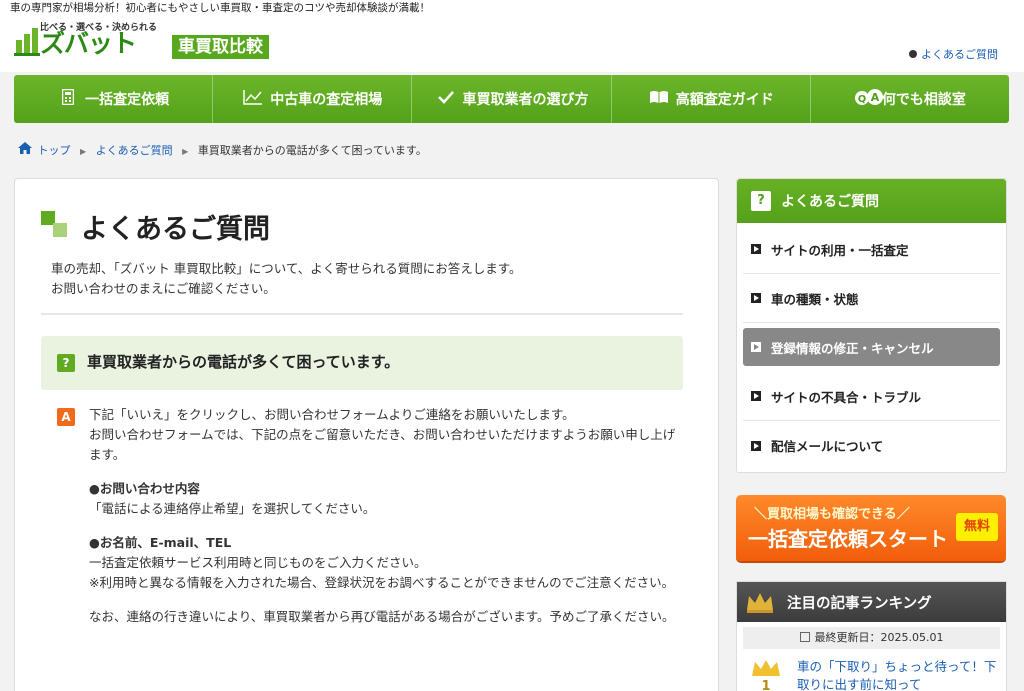 This screenshot has width=1024, height=691. Describe the element at coordinates (711, 99) in the screenshot. I see `nav-item-high-price-guide: 高額査定ガイド` at that location.